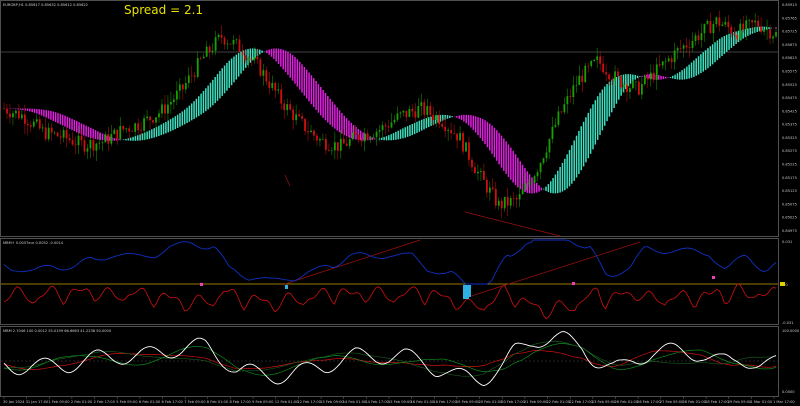 The width and height of the screenshot is (800, 406). What do you see at coordinates (789, 178) in the screenshot?
I see `price-axis-label: 0.85175` at bounding box center [789, 178].